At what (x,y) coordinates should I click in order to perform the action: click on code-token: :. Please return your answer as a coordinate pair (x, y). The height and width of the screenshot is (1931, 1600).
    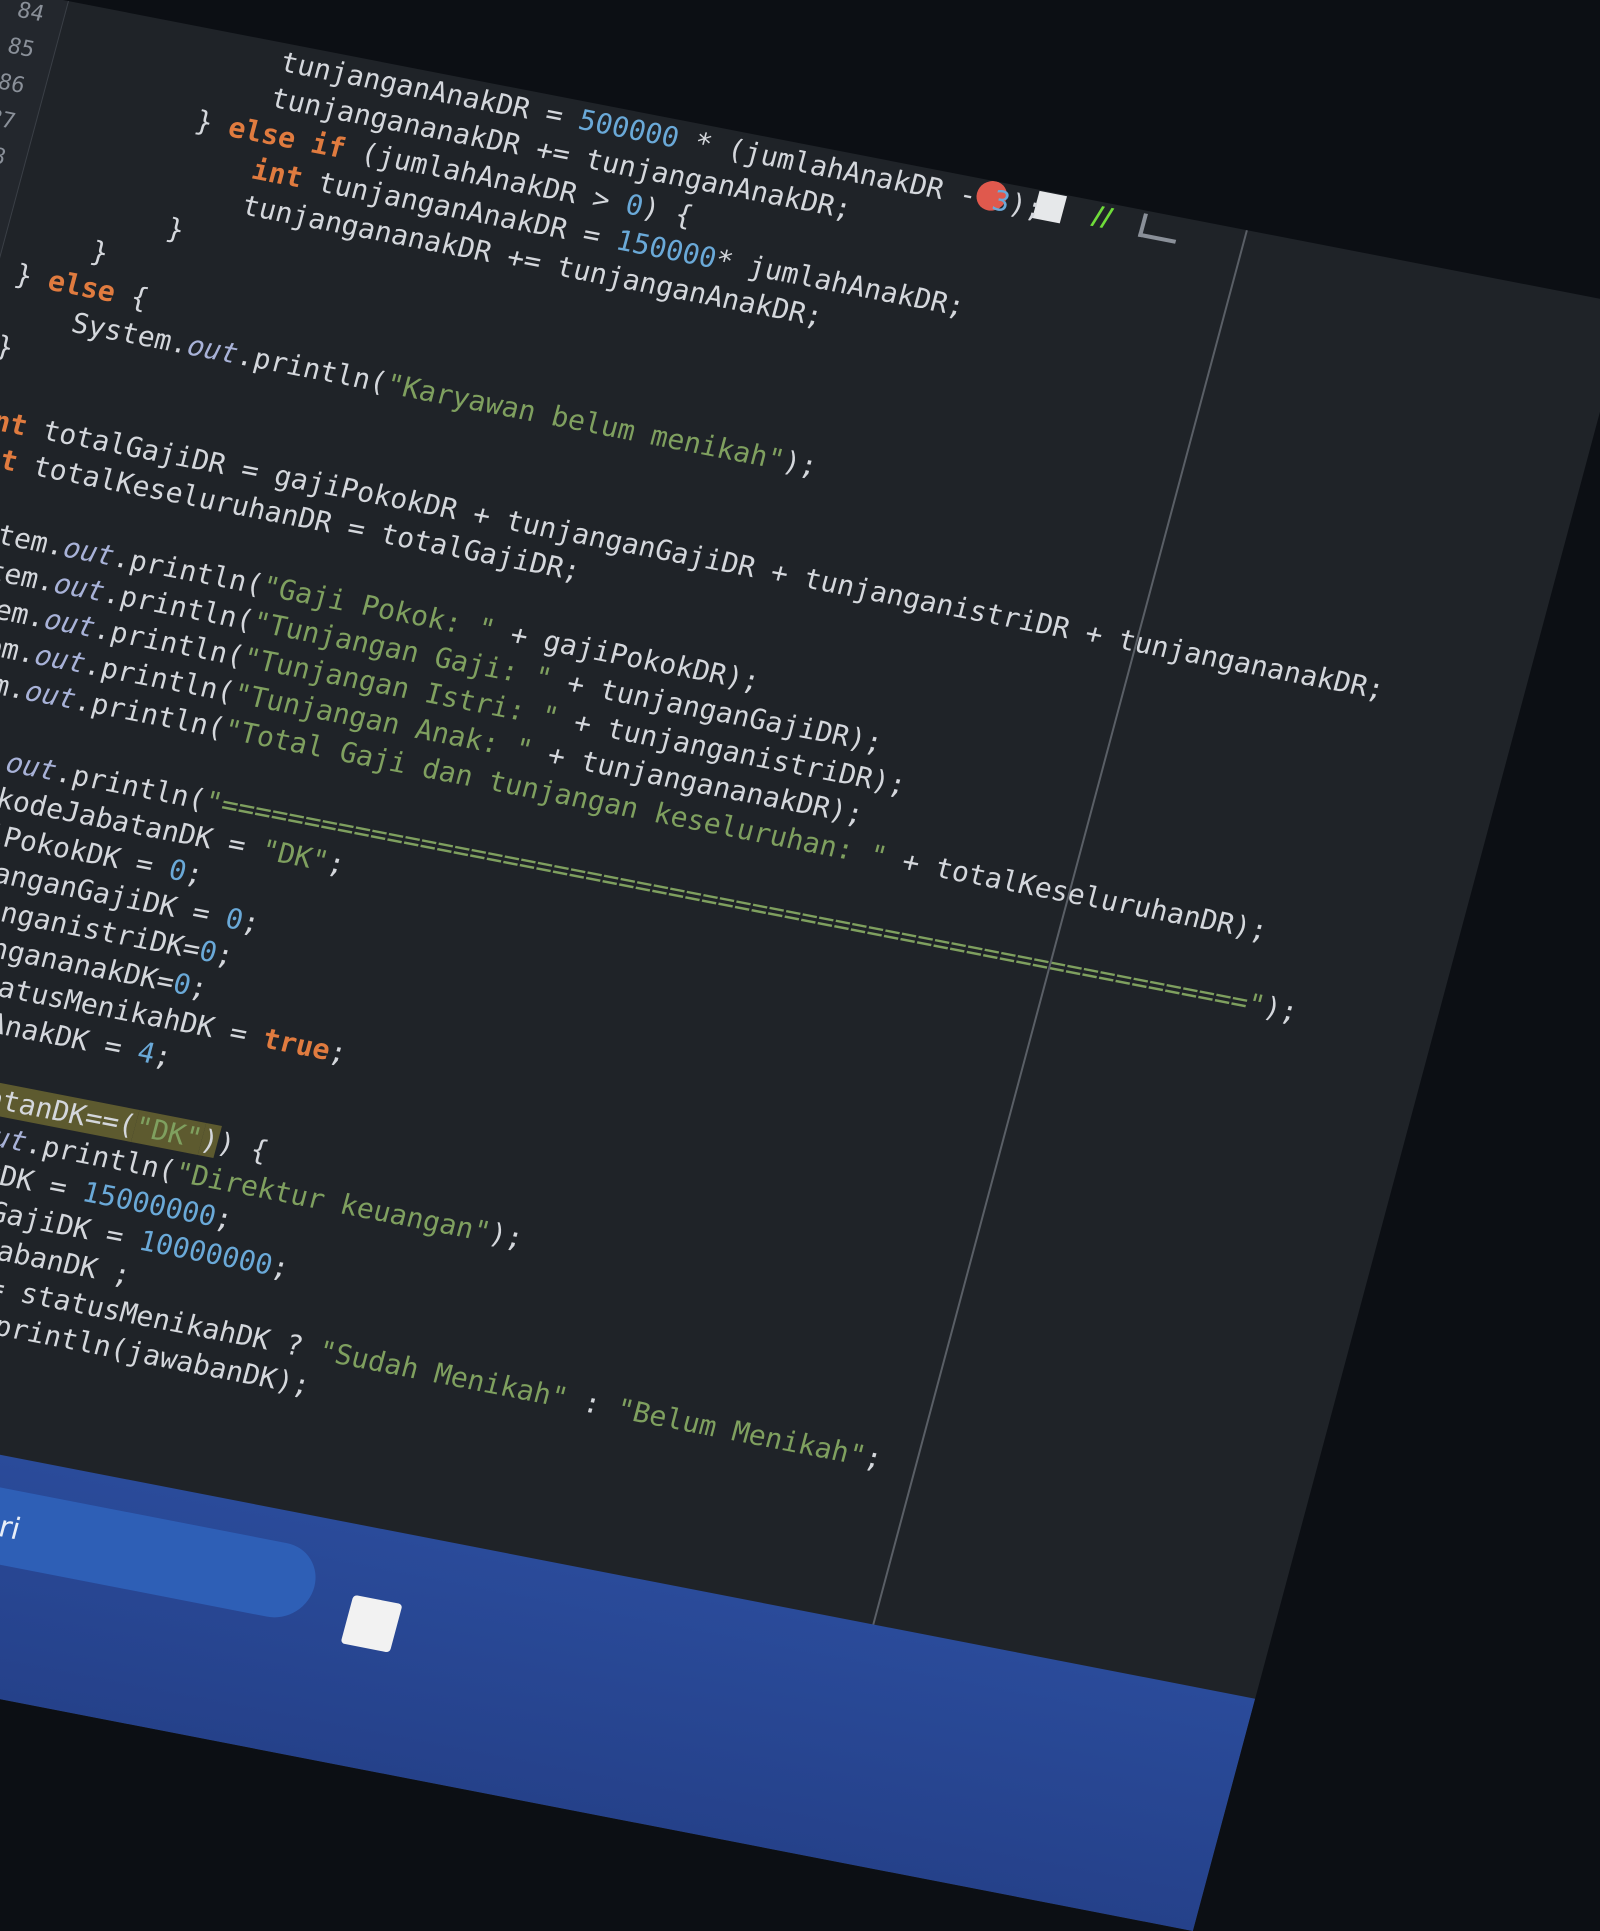
    Looking at the image, I should click on (592, 1403).